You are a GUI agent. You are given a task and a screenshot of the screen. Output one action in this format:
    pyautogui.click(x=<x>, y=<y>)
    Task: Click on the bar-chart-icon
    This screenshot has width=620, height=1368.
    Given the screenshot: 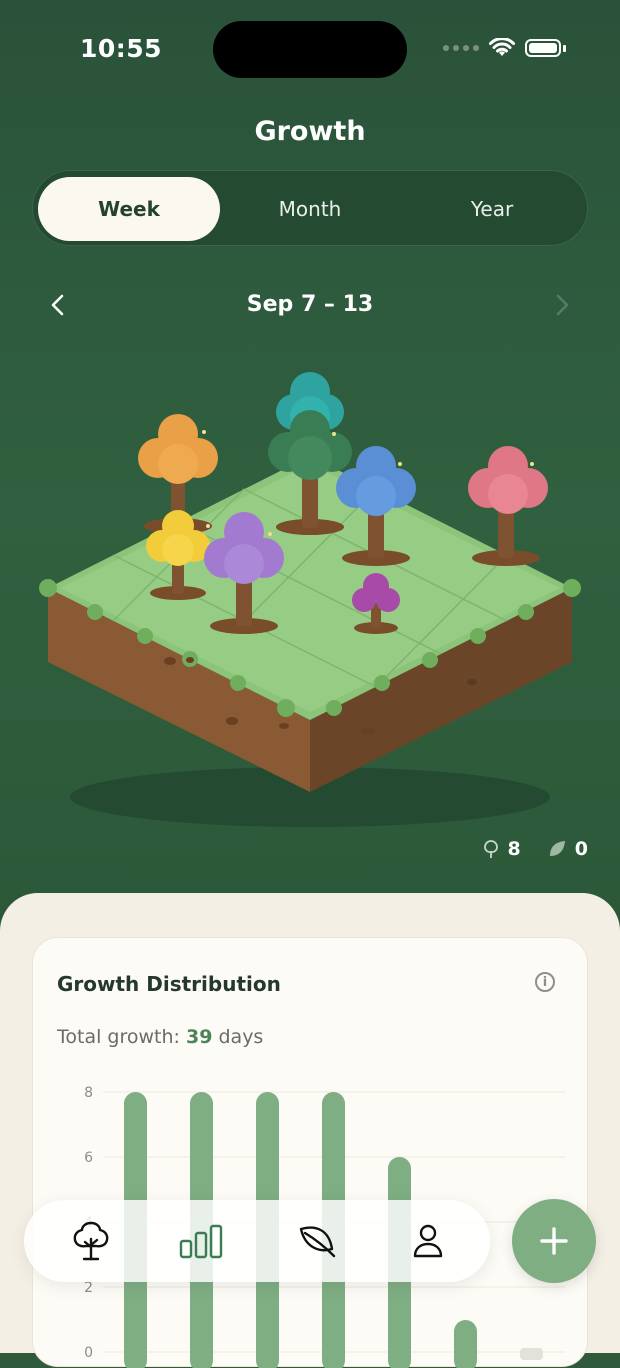 What is the action you would take?
    pyautogui.click(x=201, y=1241)
    